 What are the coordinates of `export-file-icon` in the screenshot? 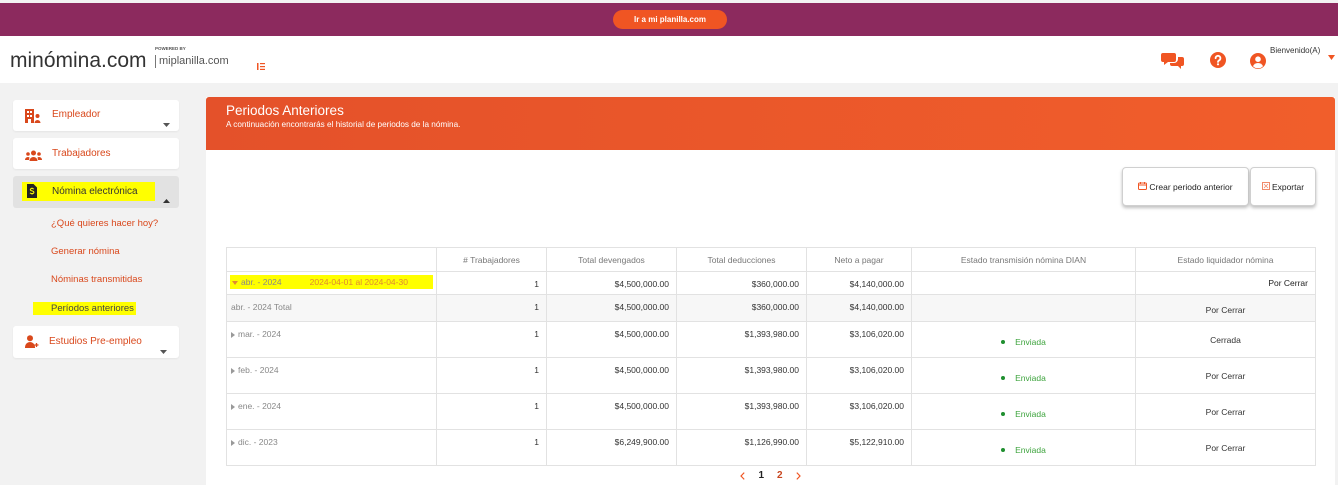 It's located at (1265, 186).